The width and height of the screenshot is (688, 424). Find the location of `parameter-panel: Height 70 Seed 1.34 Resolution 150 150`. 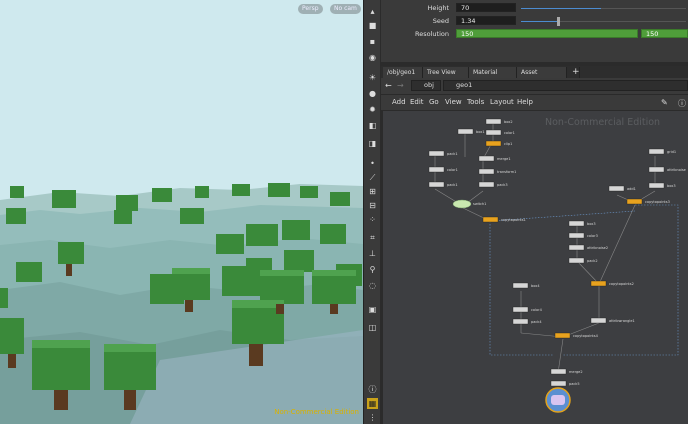

parameter-panel: Height 70 Seed 1.34 Resolution 150 150 is located at coordinates (534, 31).